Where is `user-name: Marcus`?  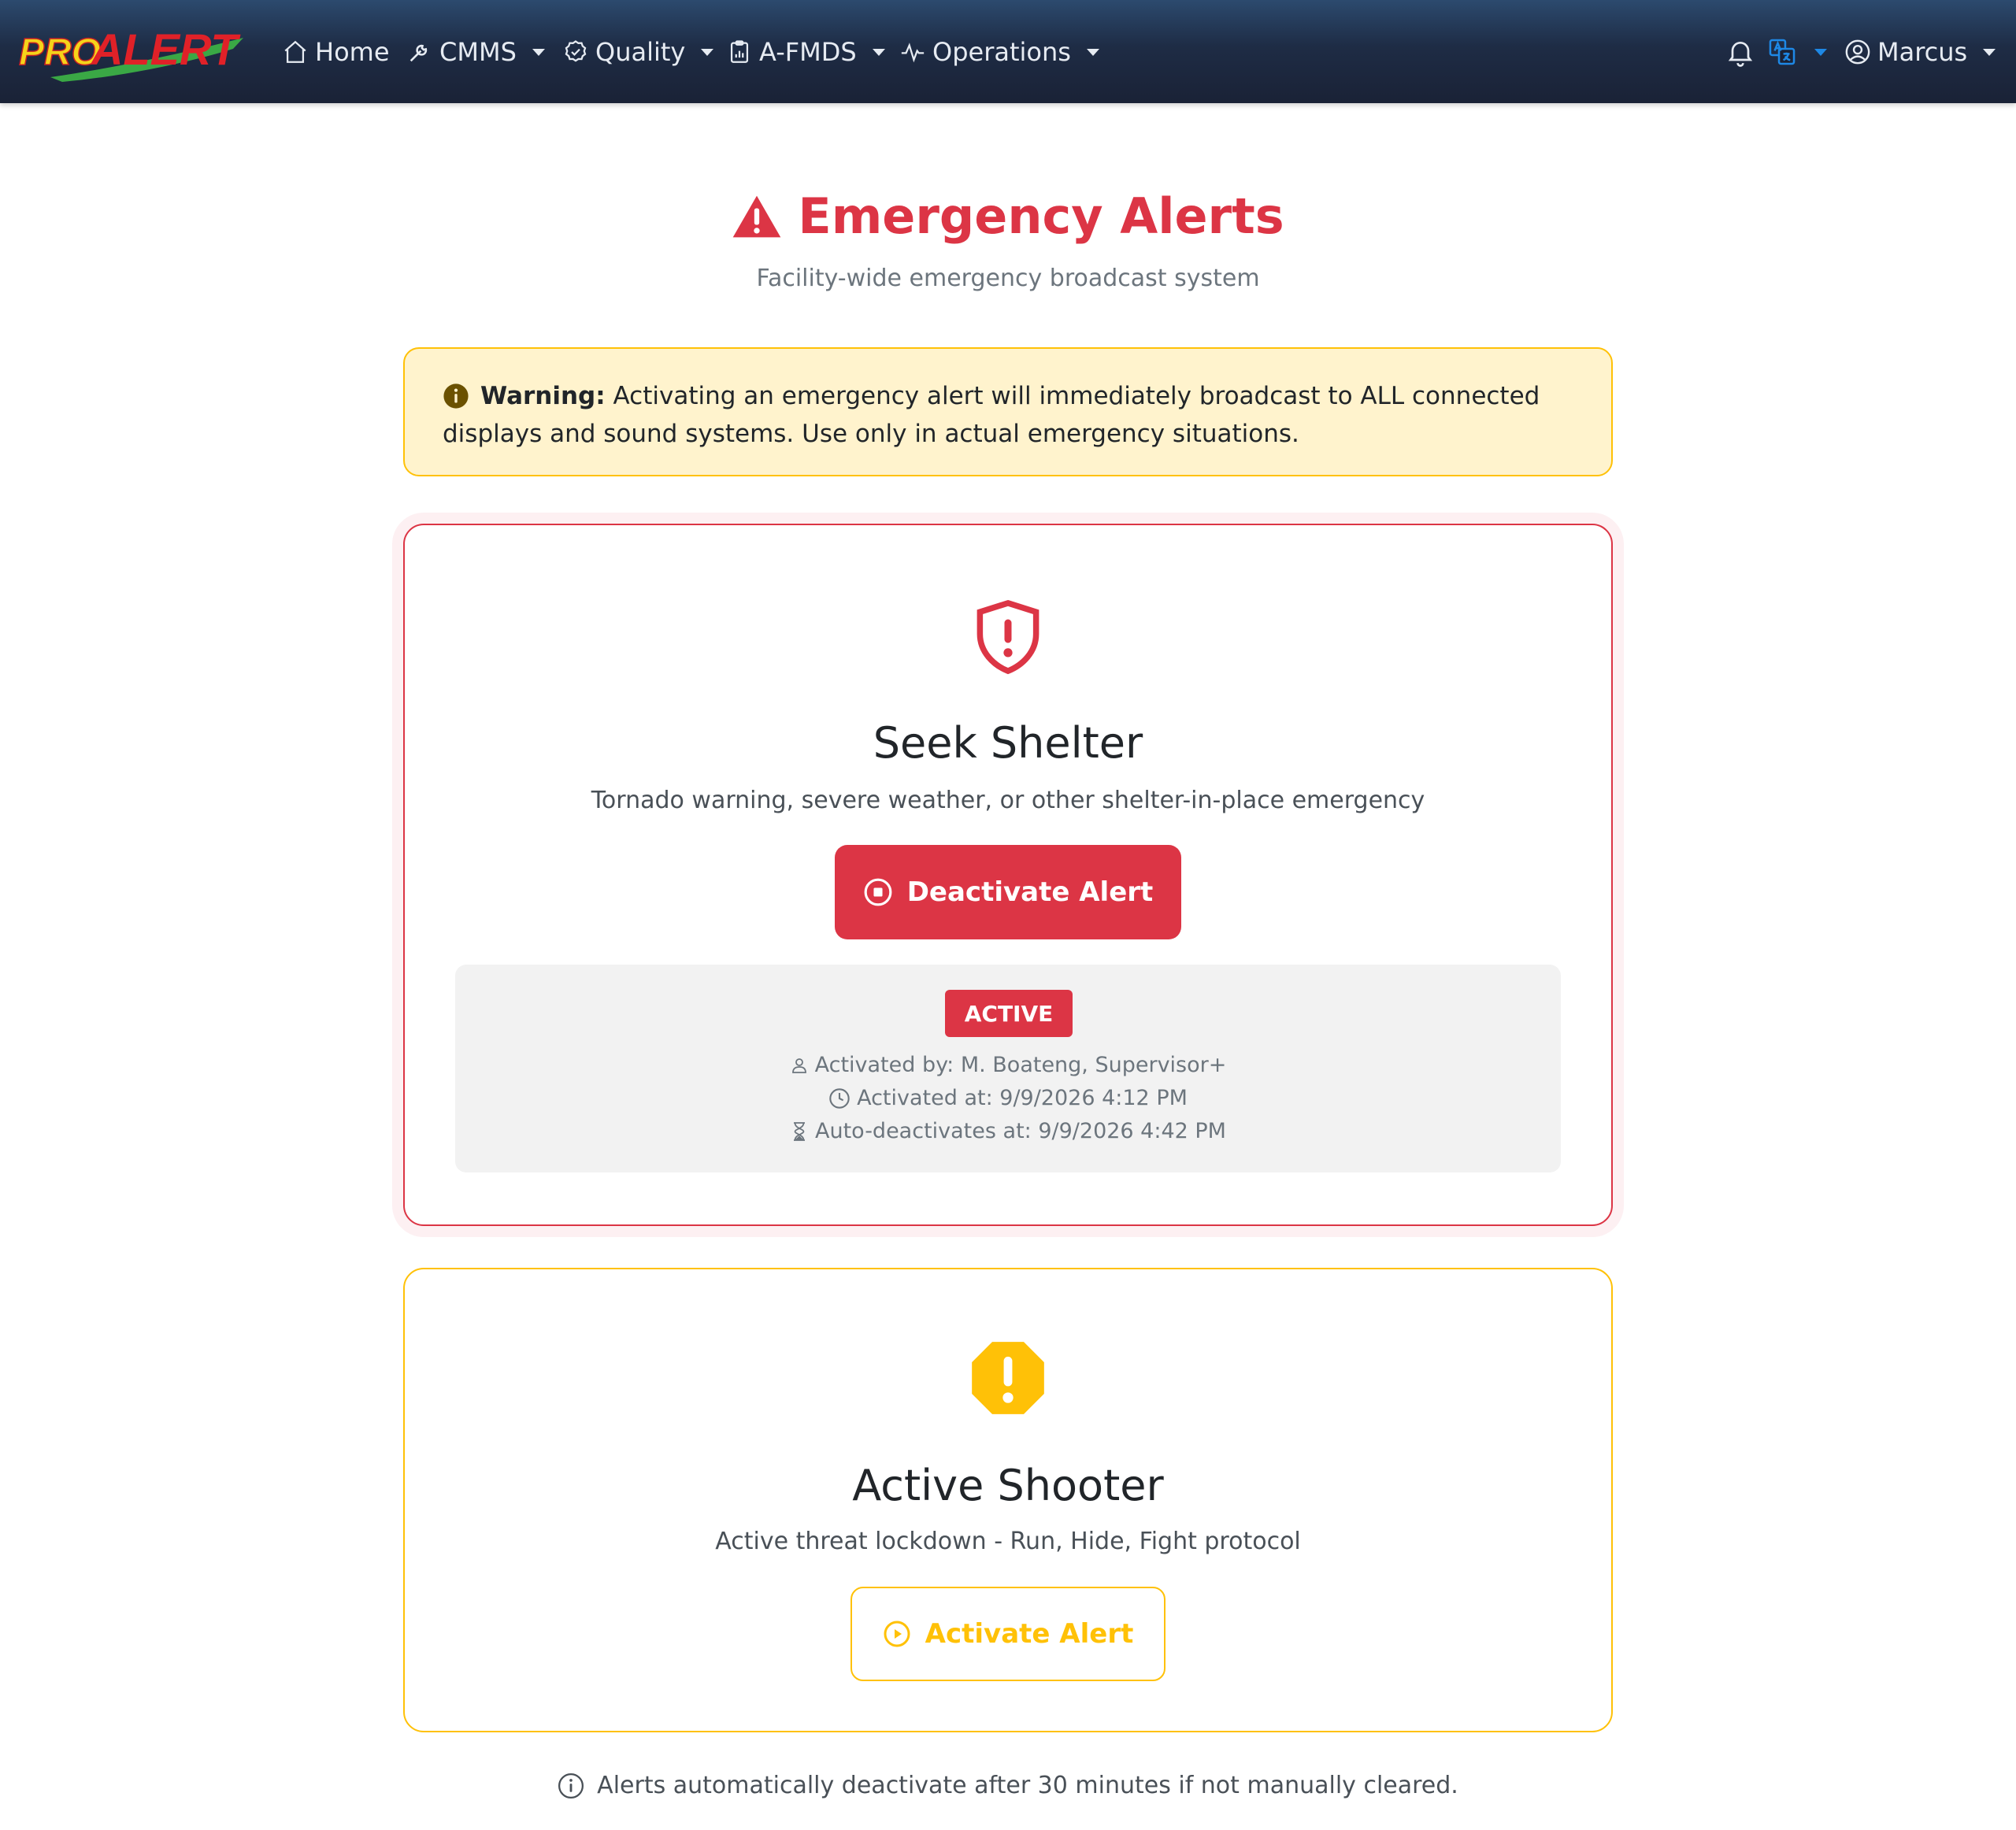 user-name: Marcus is located at coordinates (1922, 52).